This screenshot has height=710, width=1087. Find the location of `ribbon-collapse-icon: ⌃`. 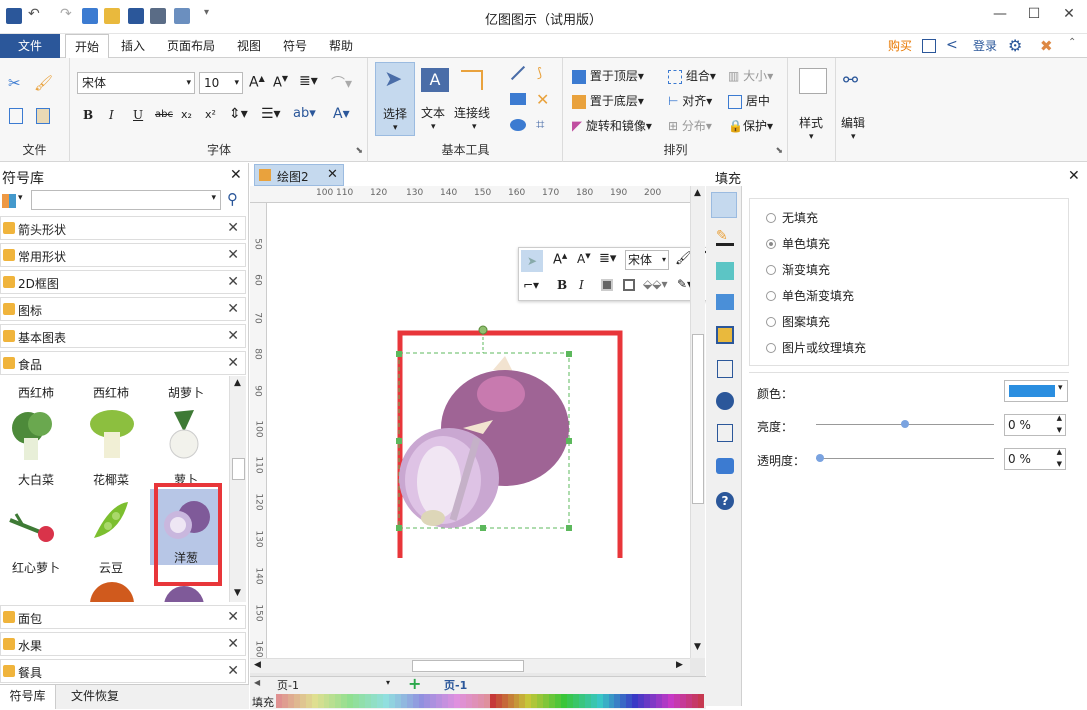

ribbon-collapse-icon: ⌃ is located at coordinates (1072, 42).